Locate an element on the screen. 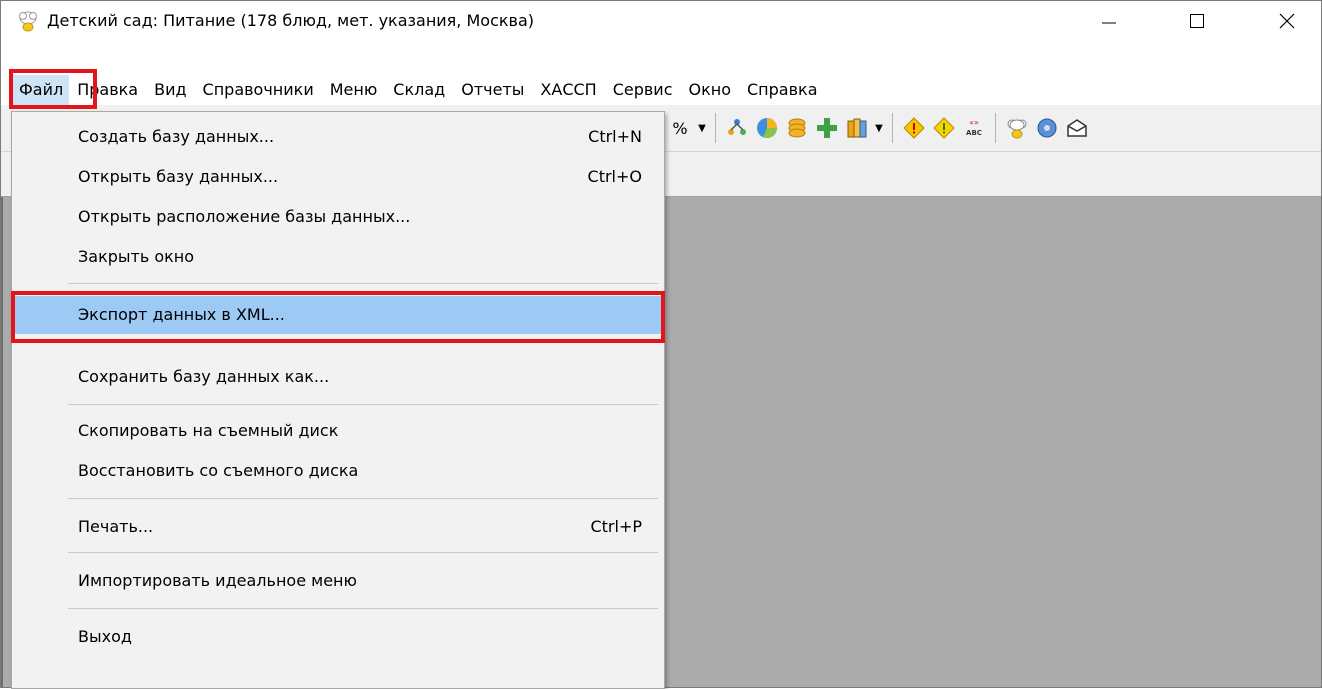 The height and width of the screenshot is (689, 1322). menu-help: Справка is located at coordinates (782, 90).